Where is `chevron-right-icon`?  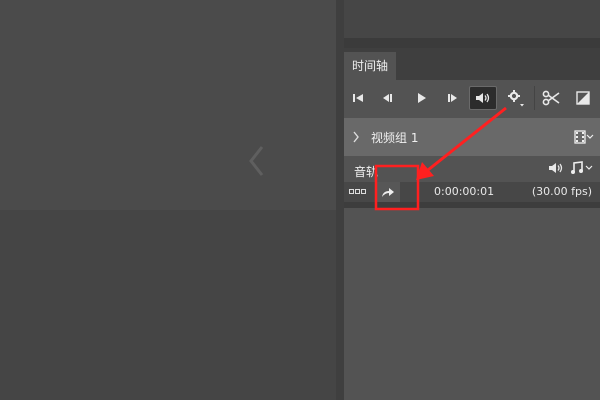
chevron-right-icon is located at coordinates (356, 137).